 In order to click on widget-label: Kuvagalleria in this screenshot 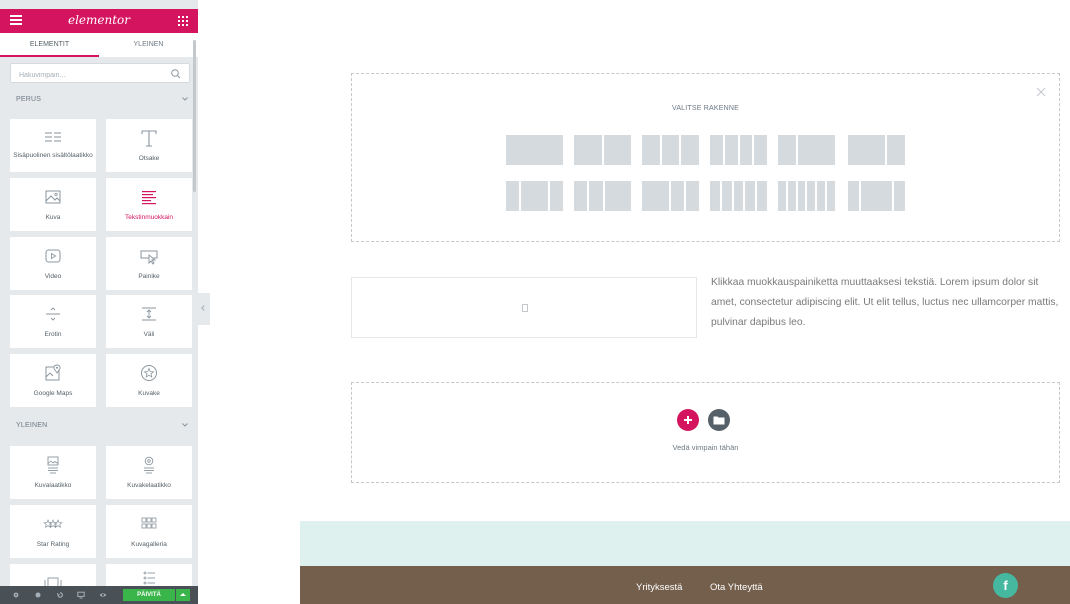, I will do `click(149, 544)`.